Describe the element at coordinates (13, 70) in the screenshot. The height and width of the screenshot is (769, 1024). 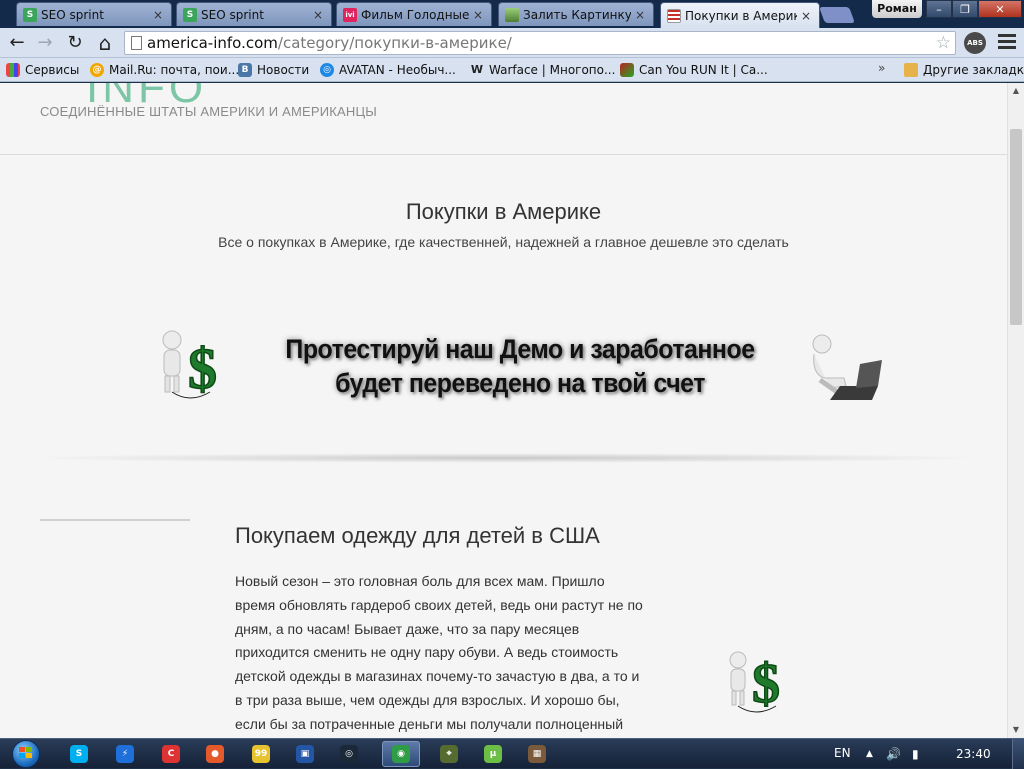
I see `apps-grid-icon` at that location.